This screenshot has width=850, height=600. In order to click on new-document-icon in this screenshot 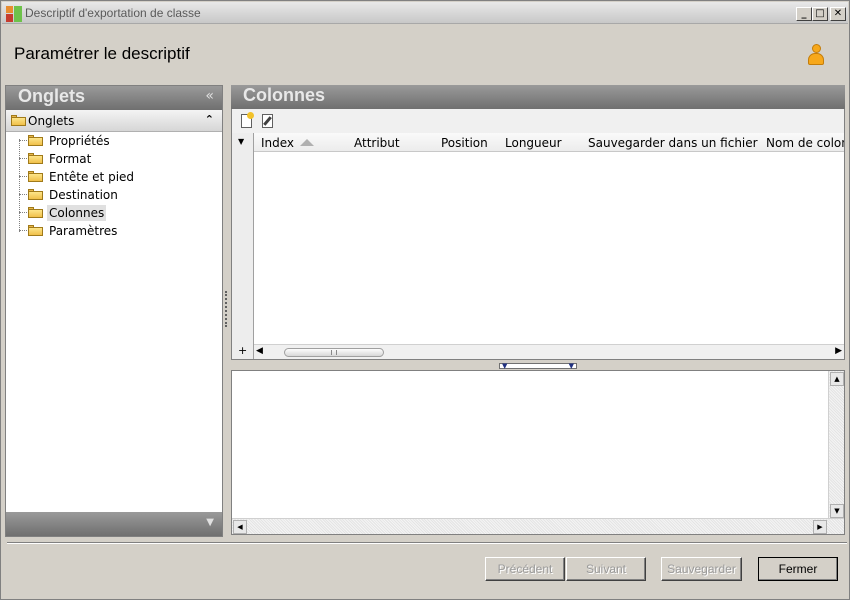, I will do `click(247, 120)`.